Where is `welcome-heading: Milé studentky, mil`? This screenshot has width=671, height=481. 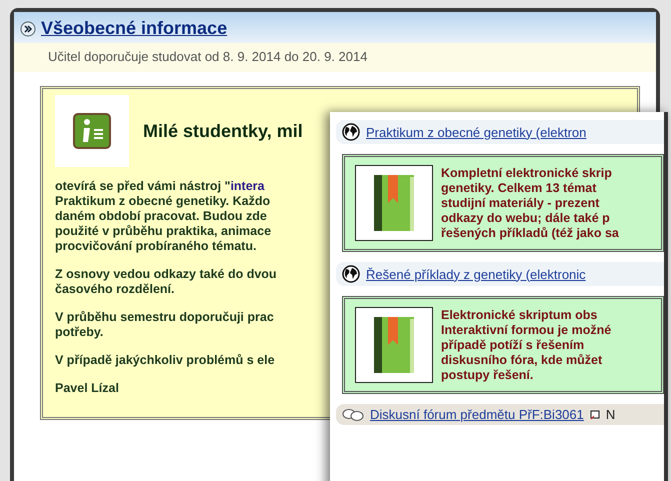 welcome-heading: Milé studentky, mil is located at coordinates (223, 131).